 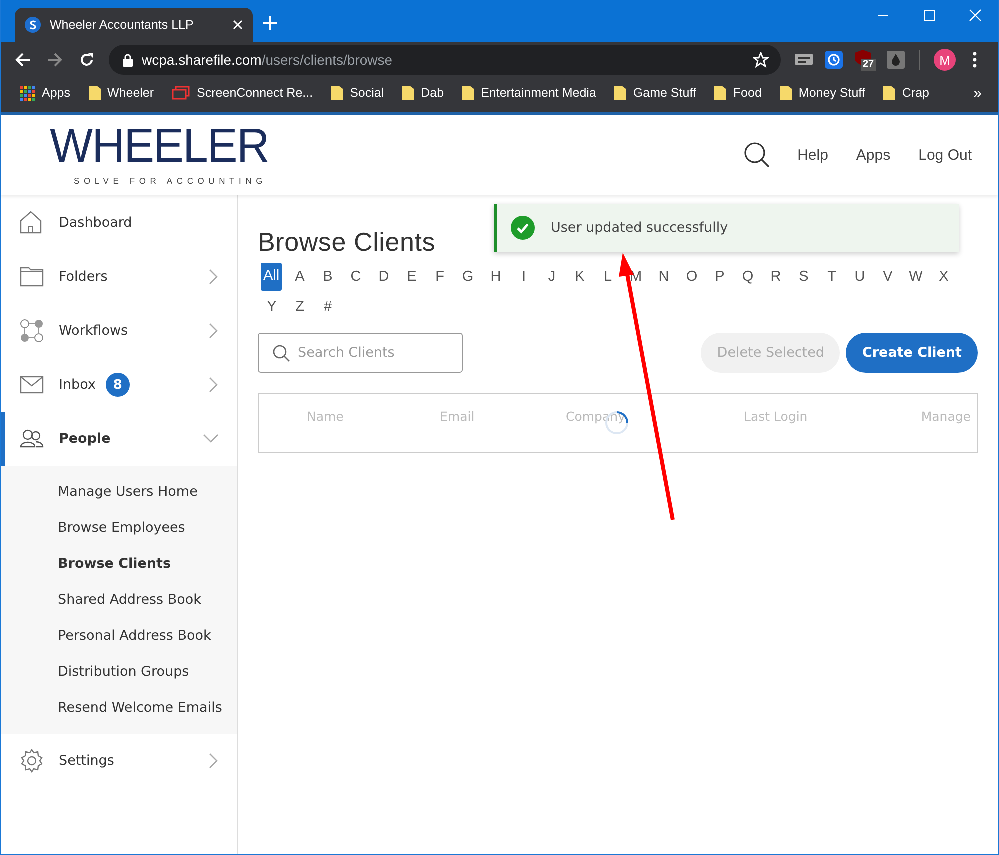 What do you see at coordinates (171, 181) in the screenshot?
I see `logo-tagline: SOLVE FOR ACCOUNTING` at bounding box center [171, 181].